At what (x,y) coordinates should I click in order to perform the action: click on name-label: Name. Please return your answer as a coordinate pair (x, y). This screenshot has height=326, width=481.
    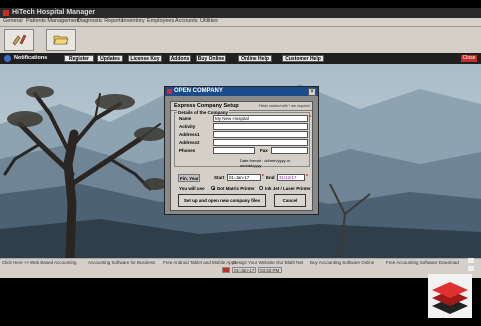
    Looking at the image, I should click on (185, 118).